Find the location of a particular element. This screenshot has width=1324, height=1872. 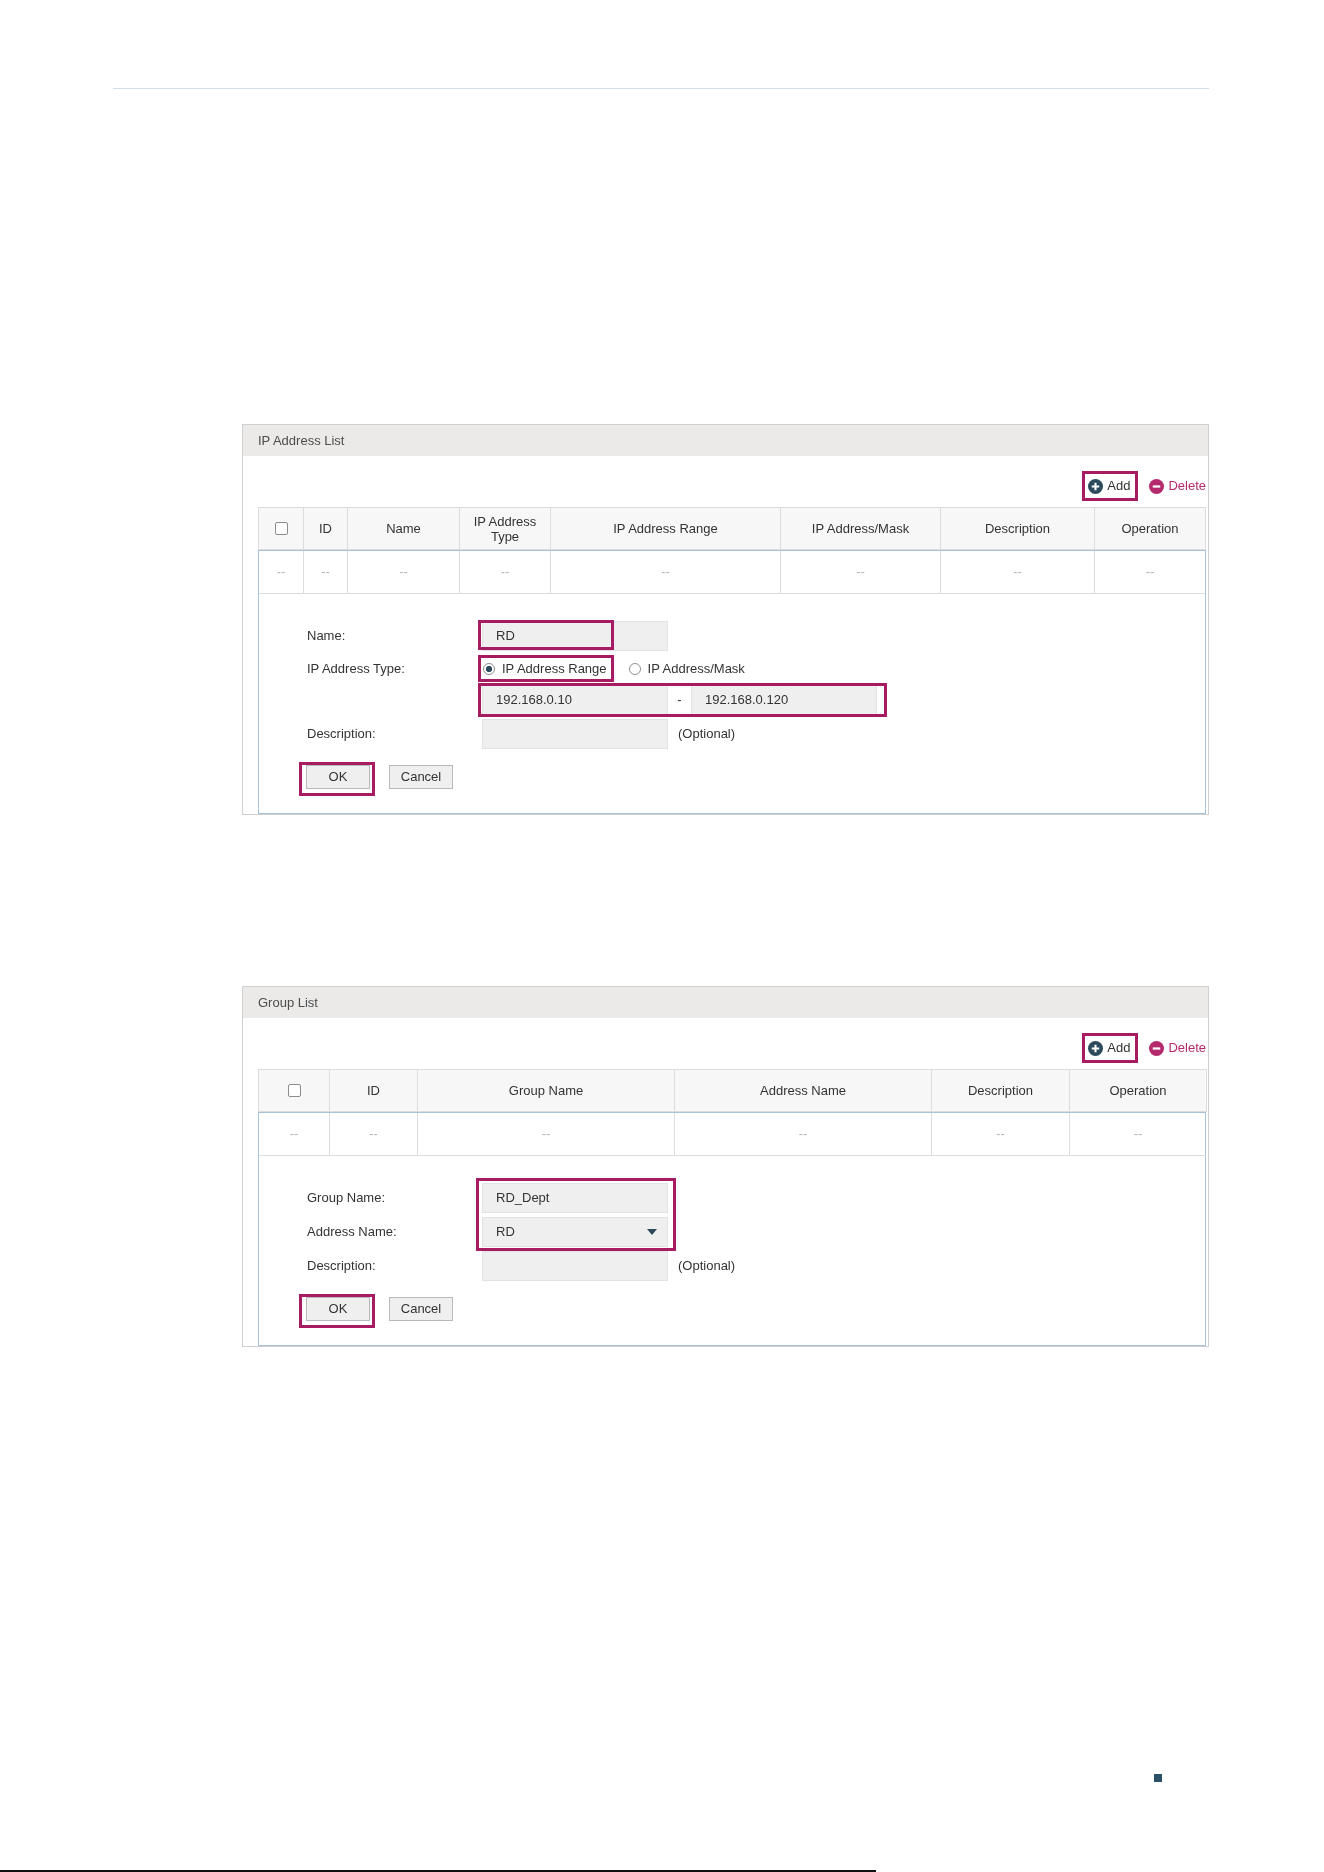

radio-option: IP Address Range is located at coordinates (545, 668).